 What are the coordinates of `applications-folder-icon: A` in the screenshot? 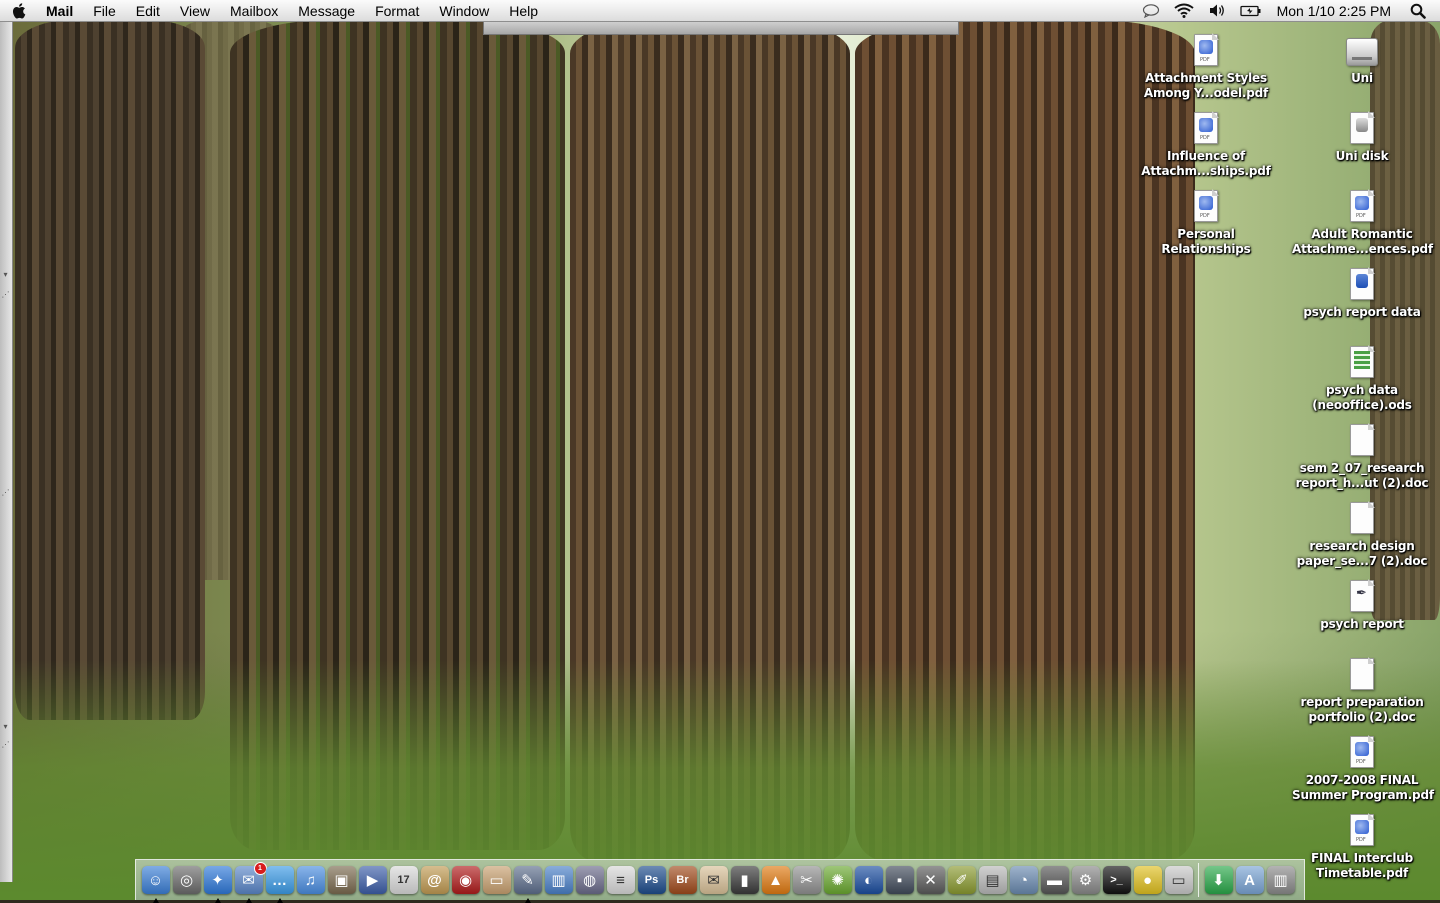 It's located at (1249, 880).